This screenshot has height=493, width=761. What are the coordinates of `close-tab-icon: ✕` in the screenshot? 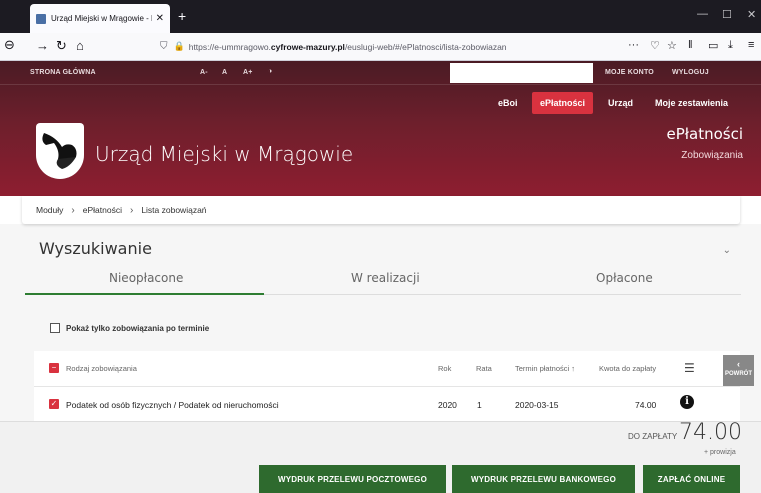 It's located at (160, 18).